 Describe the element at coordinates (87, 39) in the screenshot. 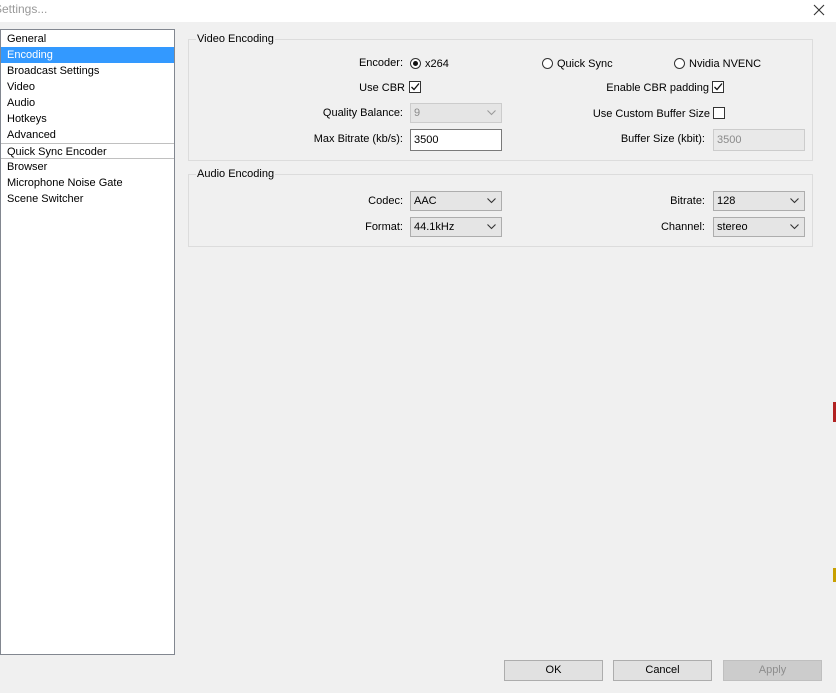

I see `nav-item-general: General` at that location.